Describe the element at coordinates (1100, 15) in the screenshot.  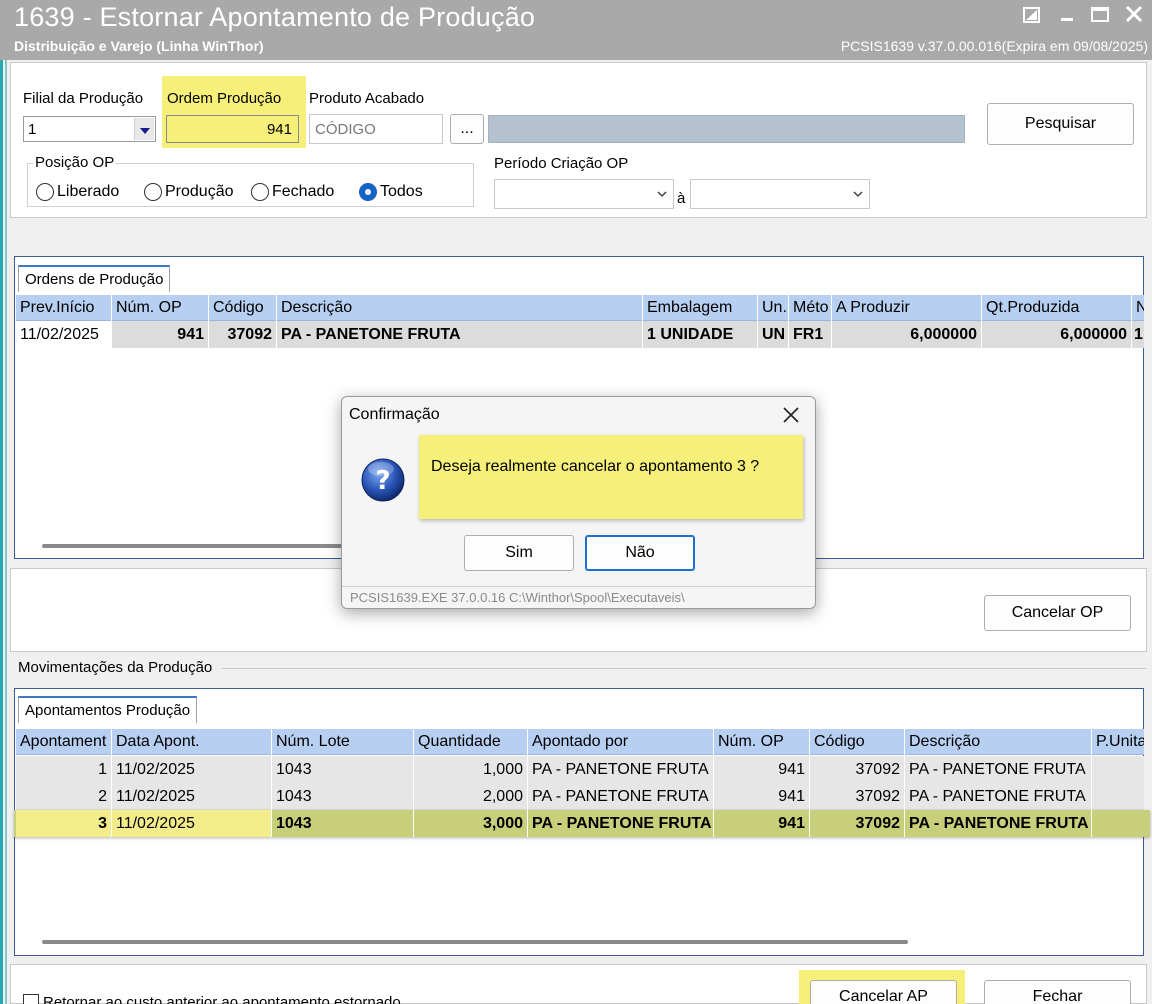
I see `maximize-icon` at that location.